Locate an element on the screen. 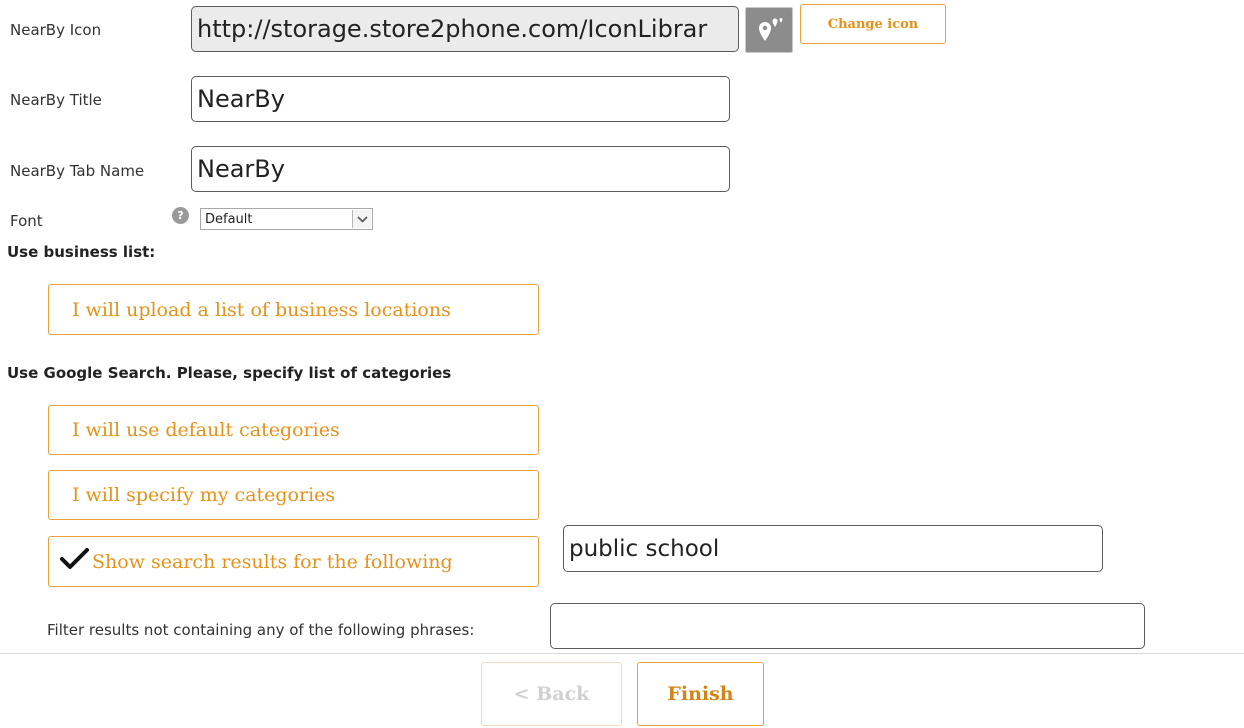  search-terms-input: public school is located at coordinates (833, 548).